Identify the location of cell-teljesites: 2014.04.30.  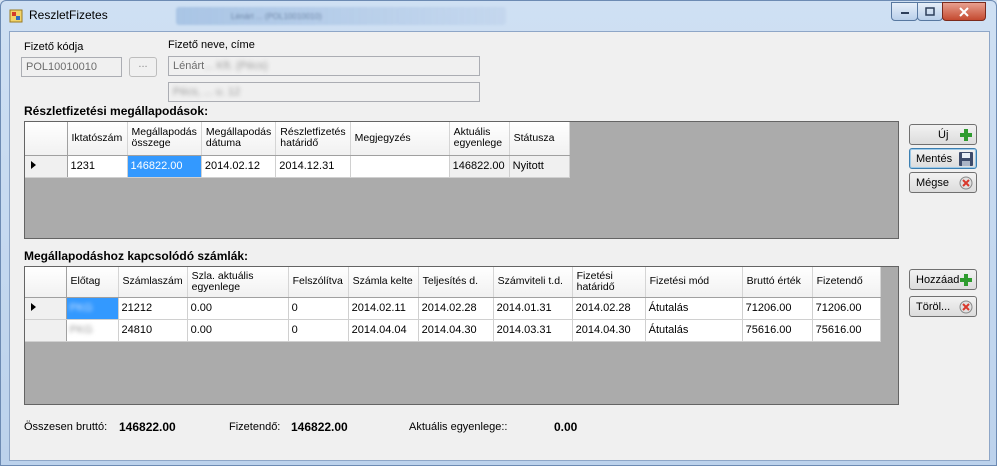
(456, 330).